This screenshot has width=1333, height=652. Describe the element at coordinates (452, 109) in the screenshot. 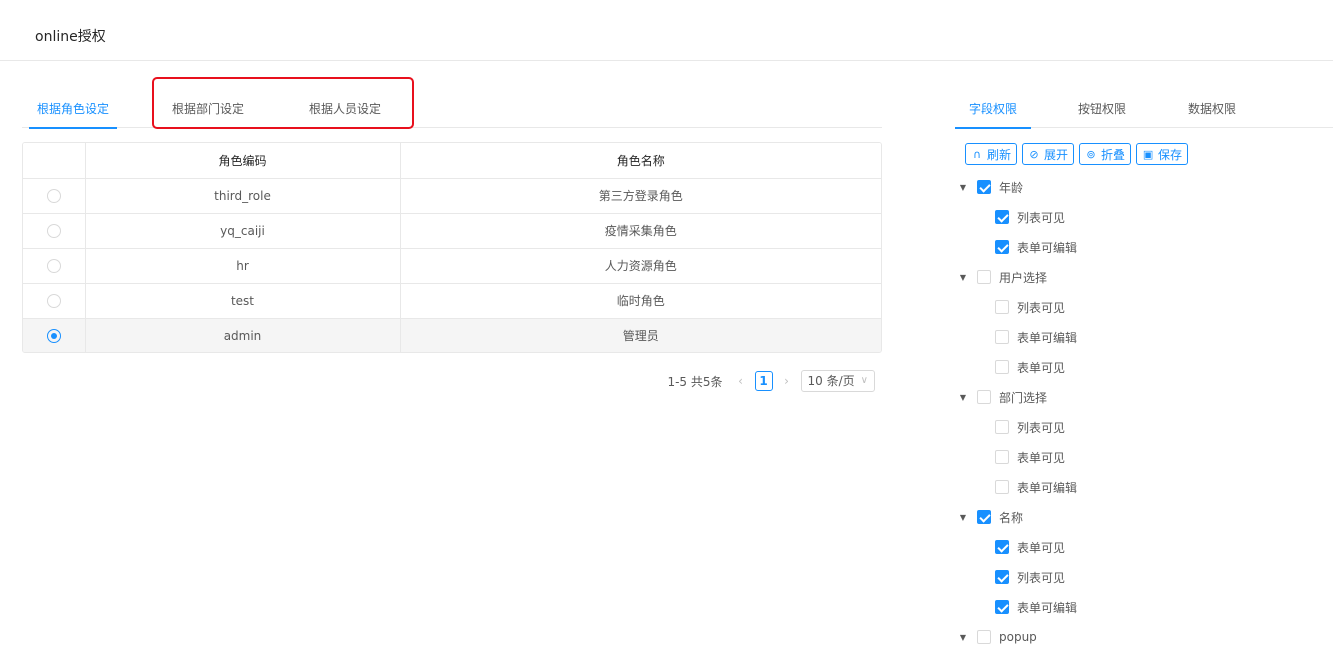

I see `left-tab-bar: 根据角色设定 根据部门设定 根据人员设定` at that location.